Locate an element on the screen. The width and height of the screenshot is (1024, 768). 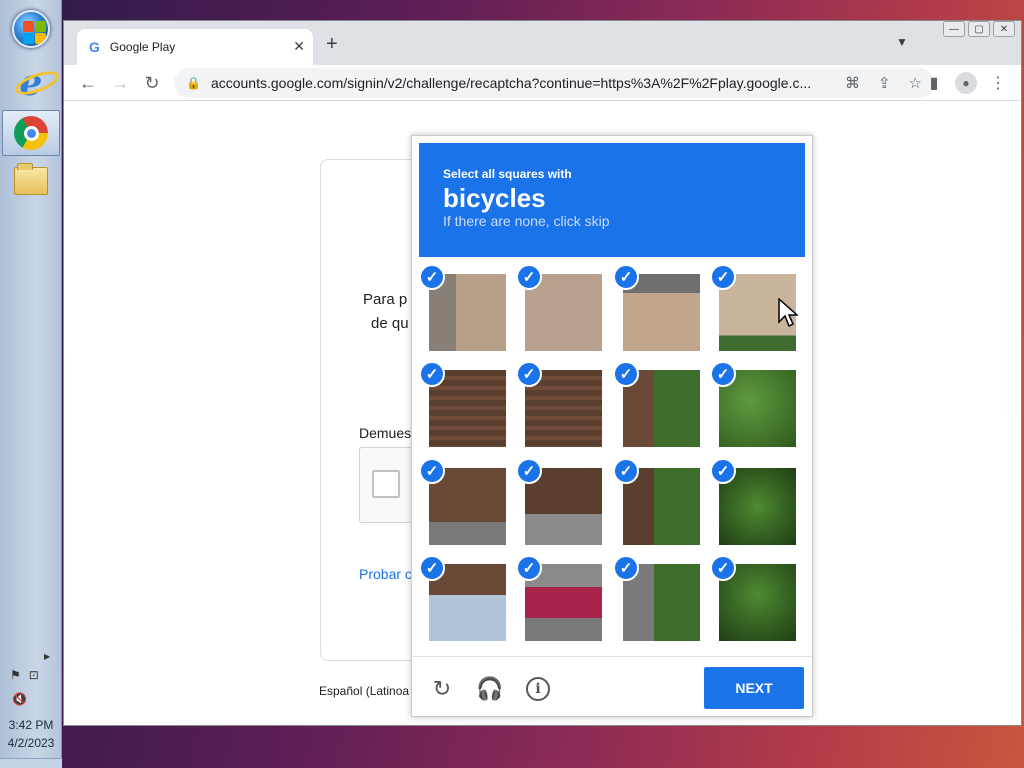
taskbar: e ▶ ⚑ ⊡ 🔇 3:42 PM 4/2/2023 is located at coordinates (31, 384).